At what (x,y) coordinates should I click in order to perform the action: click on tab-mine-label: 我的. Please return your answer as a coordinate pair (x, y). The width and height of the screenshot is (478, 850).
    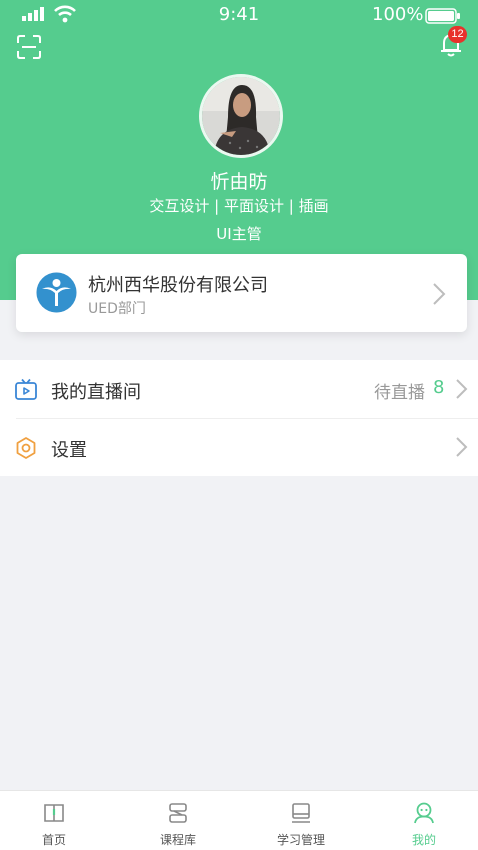
    Looking at the image, I should click on (423, 840).